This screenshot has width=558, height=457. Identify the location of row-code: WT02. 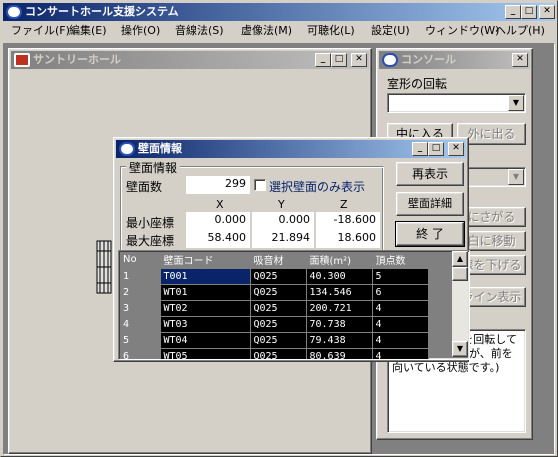
(205, 308).